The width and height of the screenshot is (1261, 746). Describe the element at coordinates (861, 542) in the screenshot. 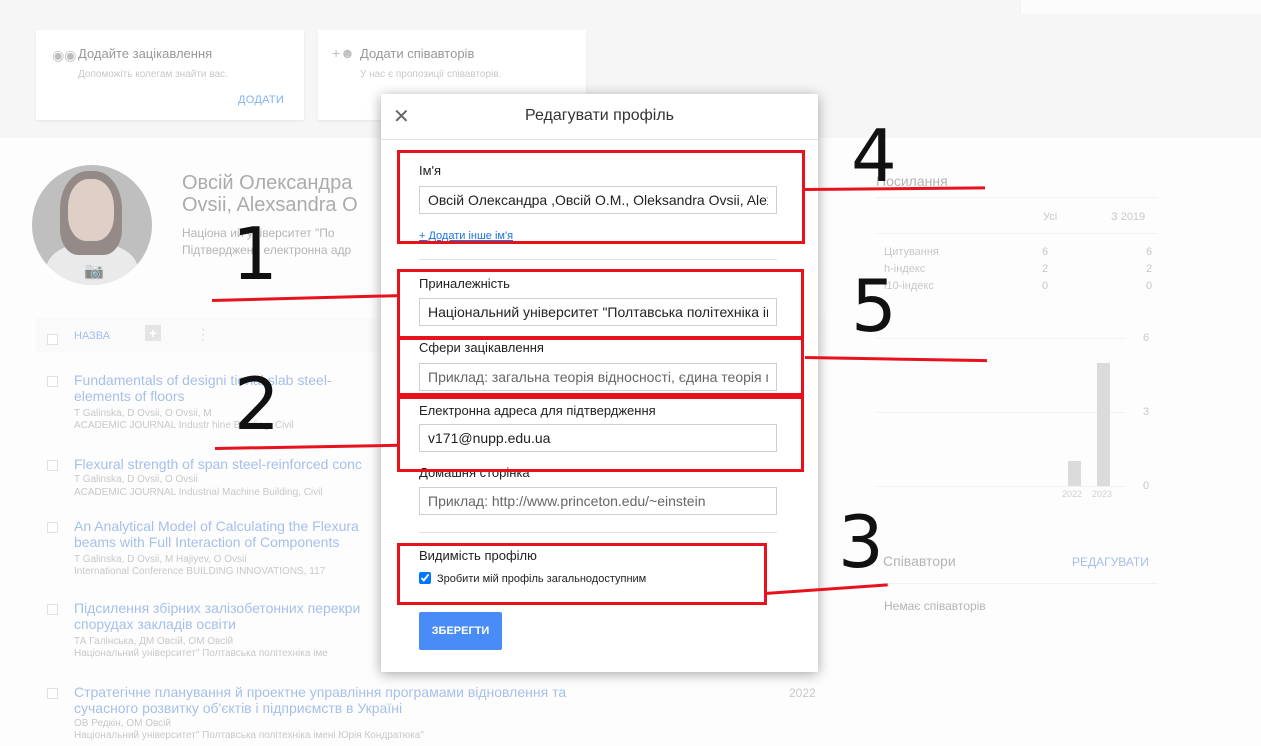

I see `annotation-number: 3` at that location.